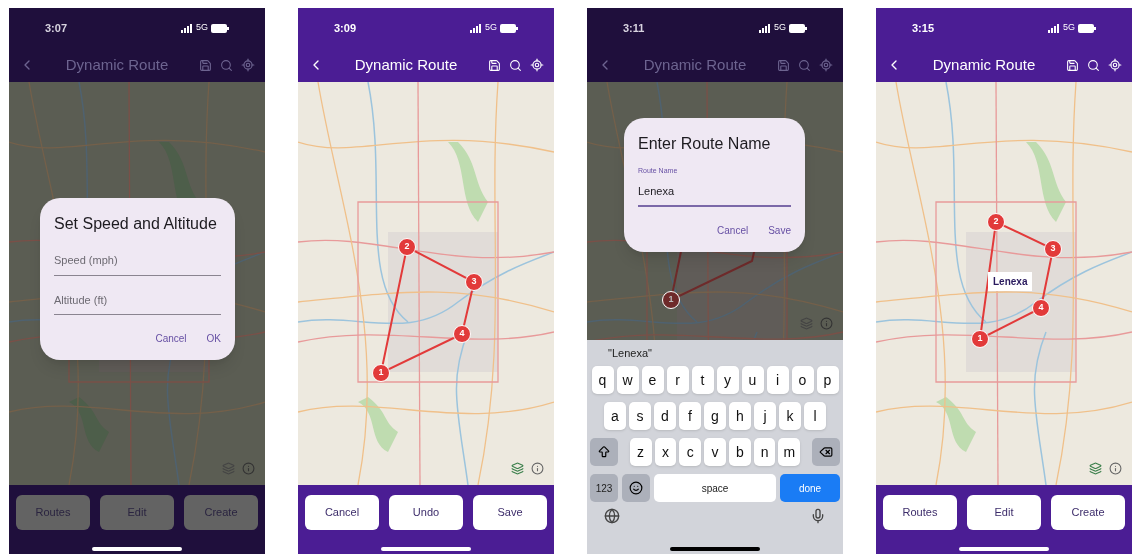 This screenshot has height=554, width=1133. I want to click on key: d, so click(665, 416).